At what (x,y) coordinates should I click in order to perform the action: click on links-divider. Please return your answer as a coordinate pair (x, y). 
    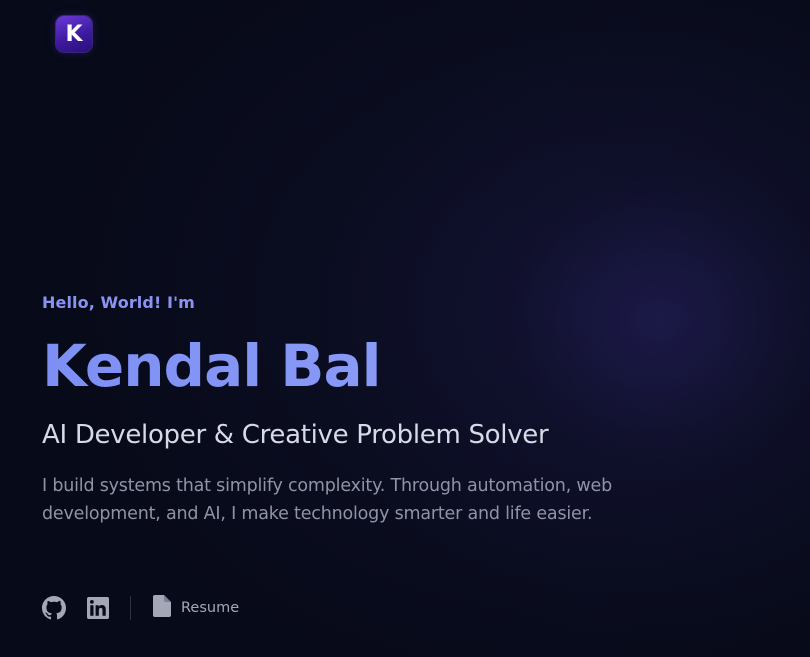
    Looking at the image, I should click on (130, 608).